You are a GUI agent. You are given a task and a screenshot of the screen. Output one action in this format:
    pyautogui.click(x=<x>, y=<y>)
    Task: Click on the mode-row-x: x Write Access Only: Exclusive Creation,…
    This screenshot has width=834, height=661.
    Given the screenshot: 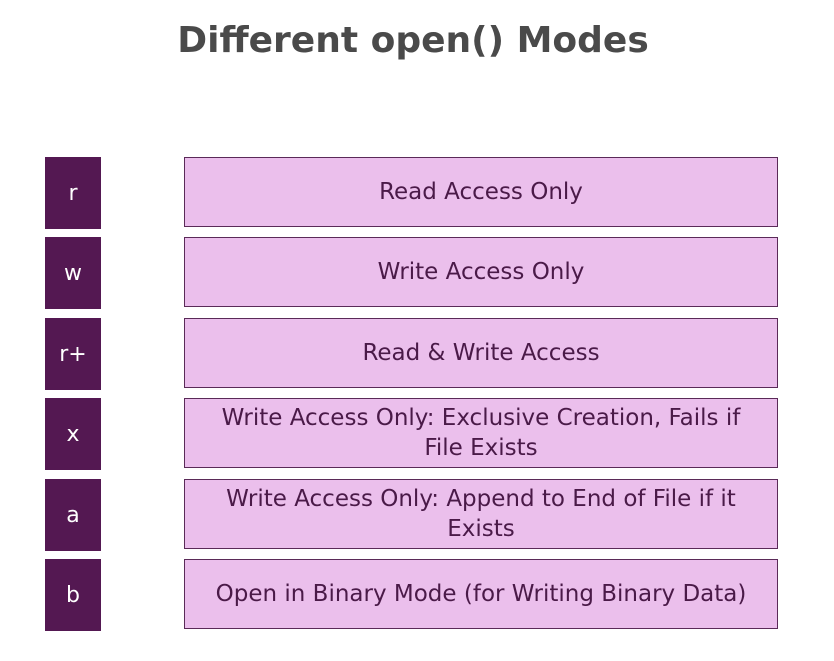 What is the action you would take?
    pyautogui.click(x=417, y=434)
    